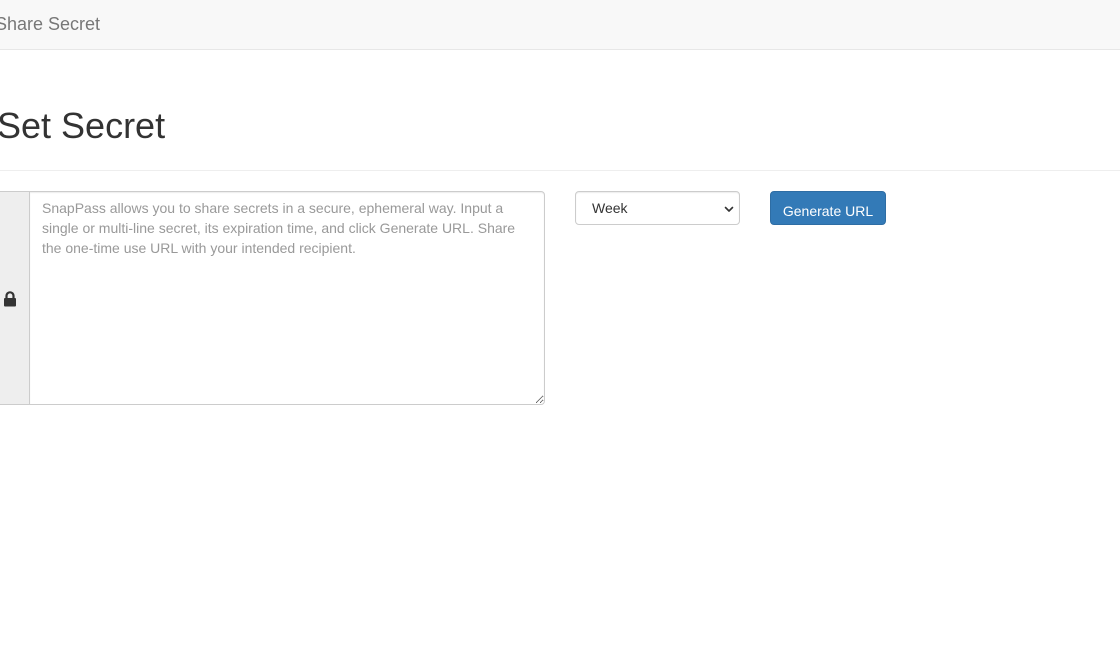 The image size is (1120, 660). I want to click on expiration-select-value: Week, so click(610, 208).